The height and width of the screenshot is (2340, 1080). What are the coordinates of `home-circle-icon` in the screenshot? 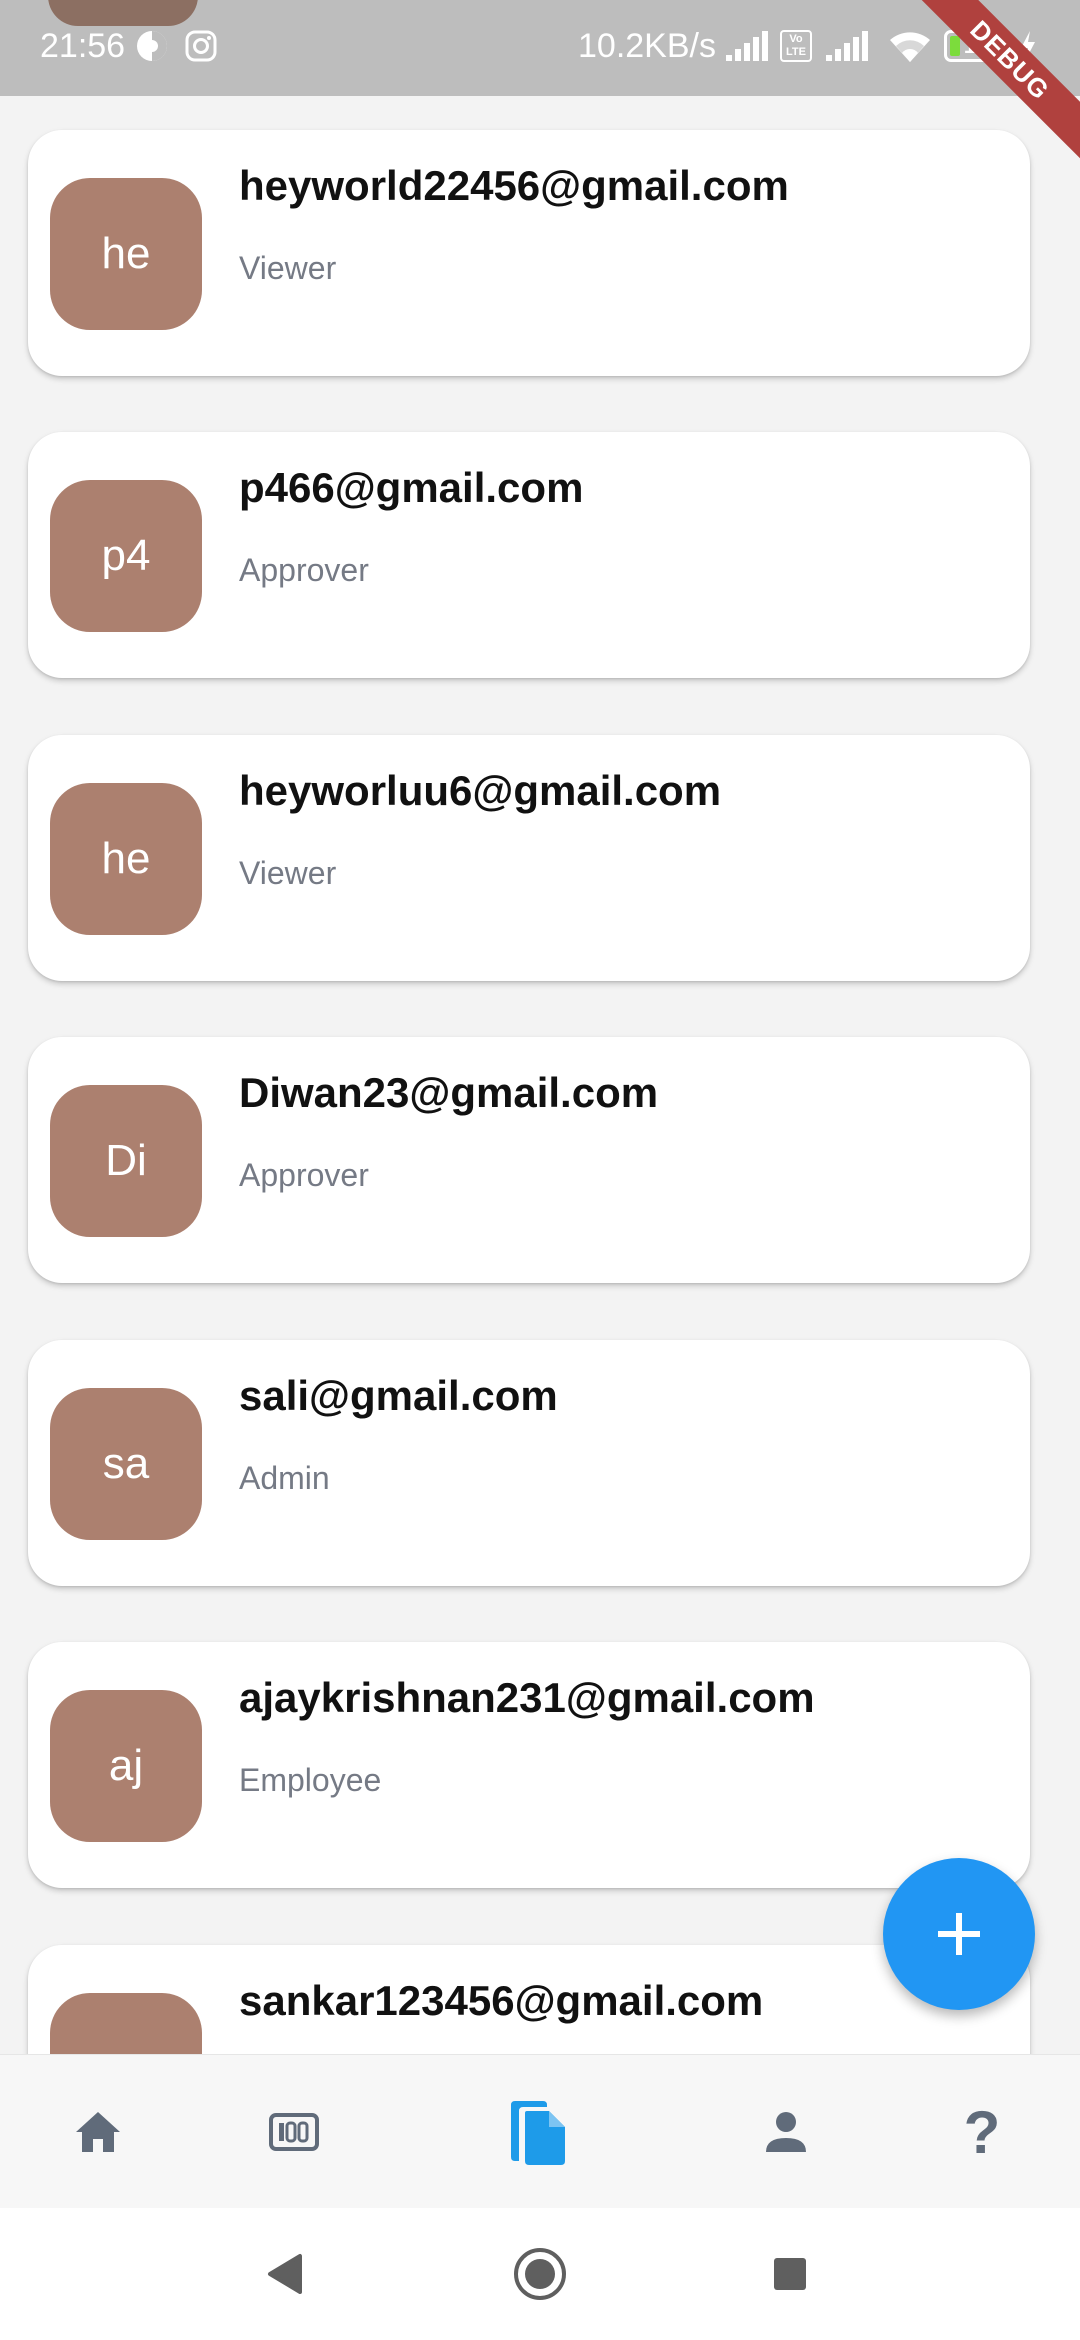 It's located at (540, 2274).